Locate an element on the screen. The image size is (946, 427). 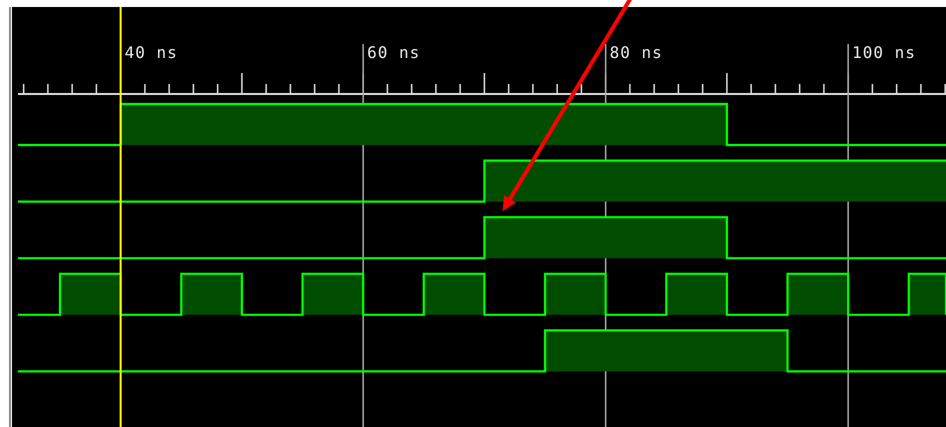
time-label: 40 ns is located at coordinates (151, 52).